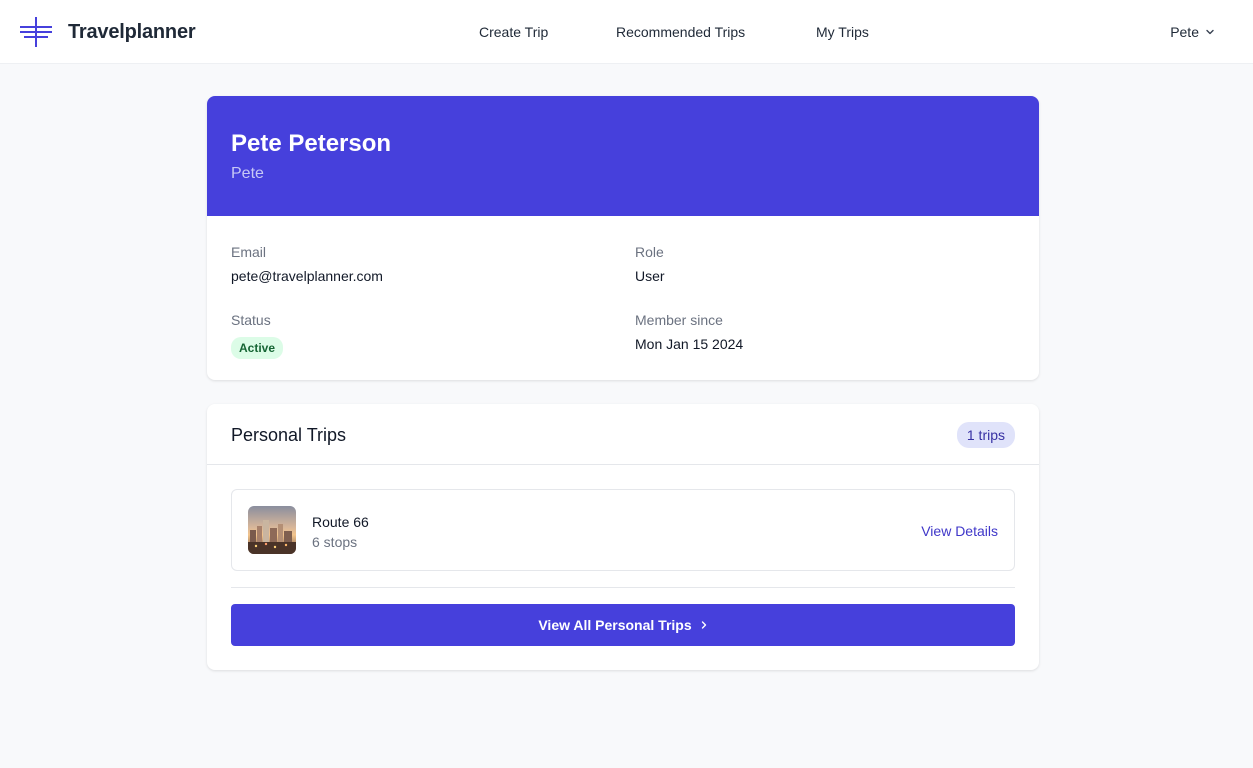  What do you see at coordinates (680, 32) in the screenshot?
I see `nav-recommended-trips: Recommended Trips` at bounding box center [680, 32].